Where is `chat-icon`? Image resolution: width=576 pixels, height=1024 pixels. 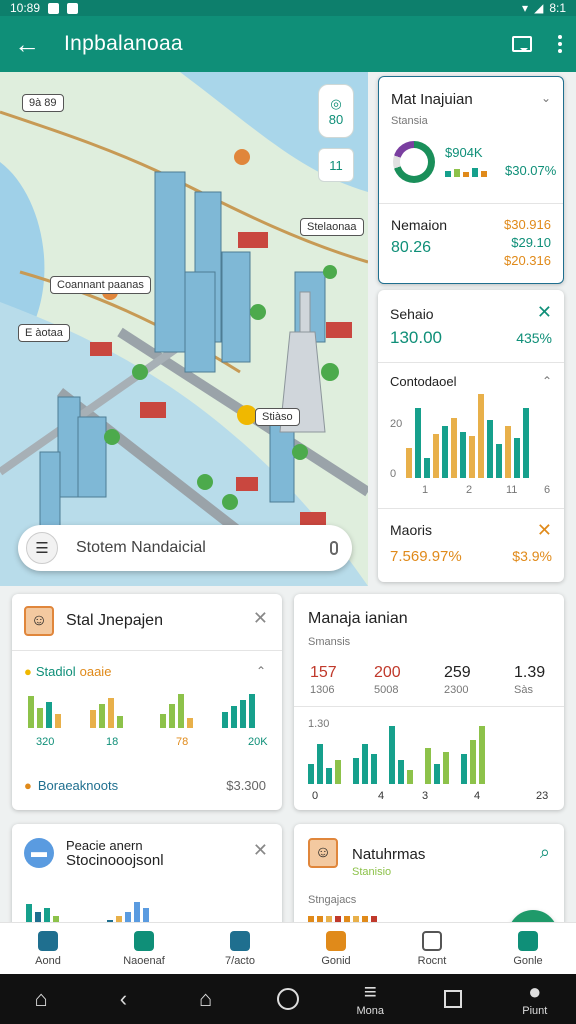 chat-icon is located at coordinates (522, 44).